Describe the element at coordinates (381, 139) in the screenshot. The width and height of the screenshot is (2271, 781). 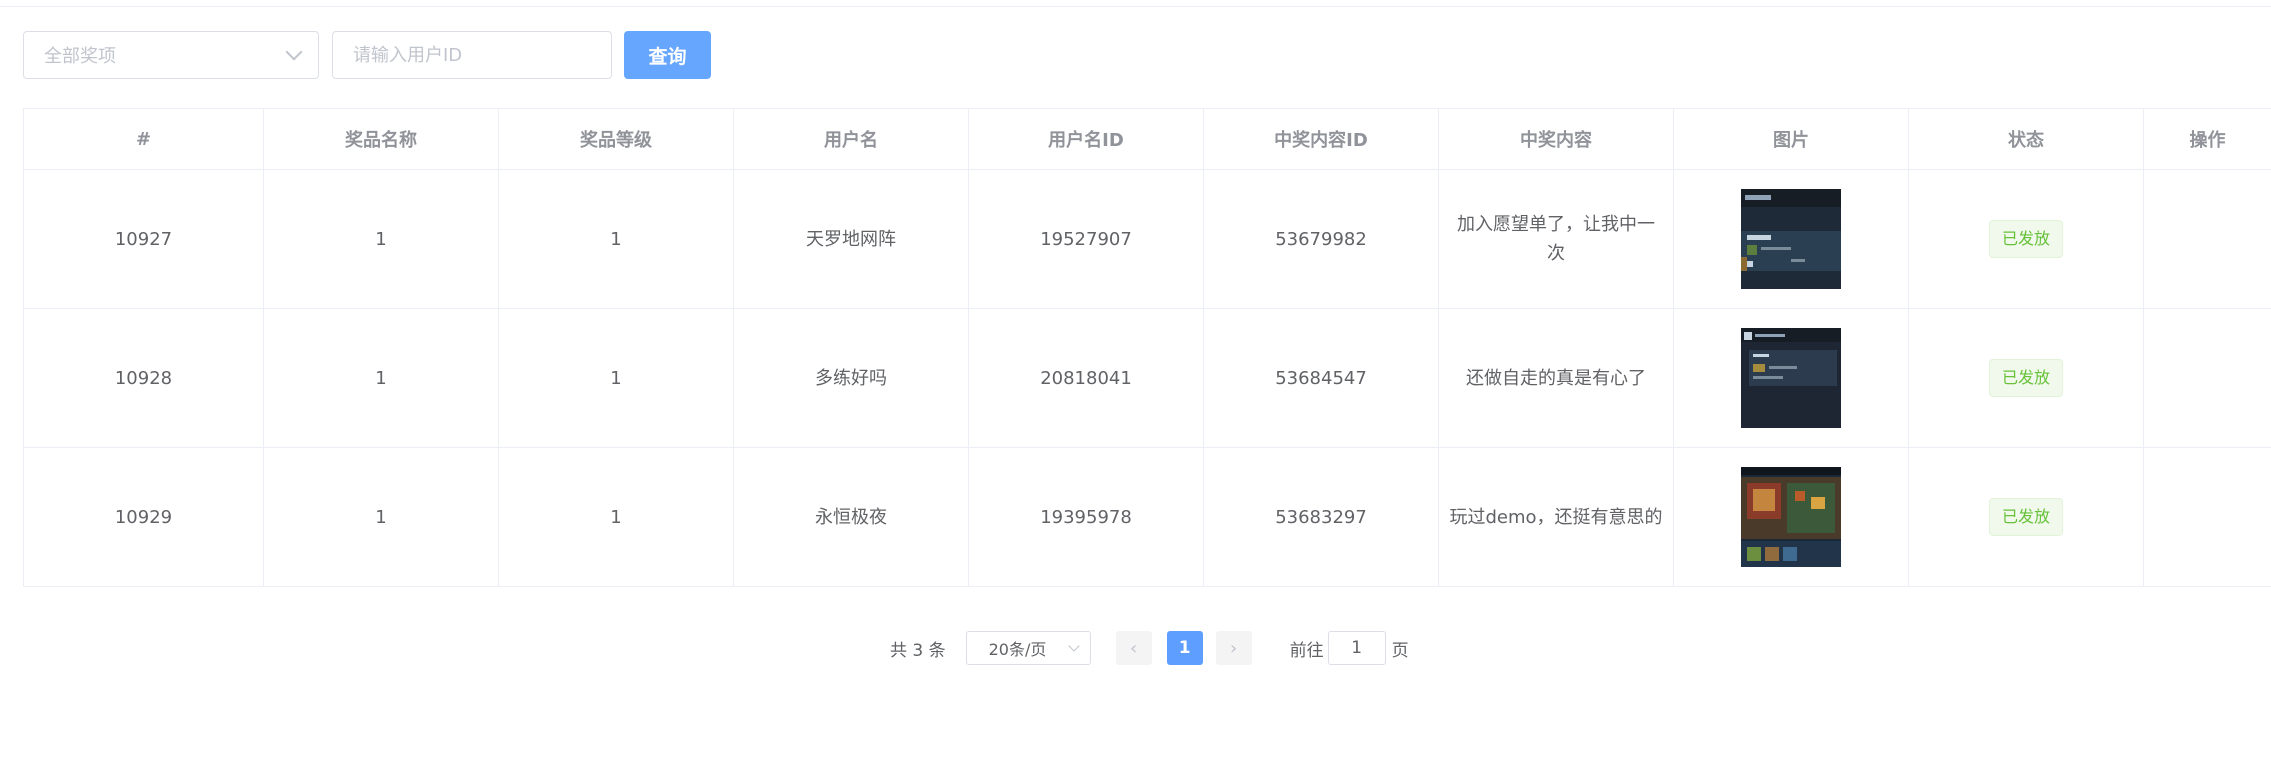
I see `column-header-prize-name: 奖品名称` at that location.